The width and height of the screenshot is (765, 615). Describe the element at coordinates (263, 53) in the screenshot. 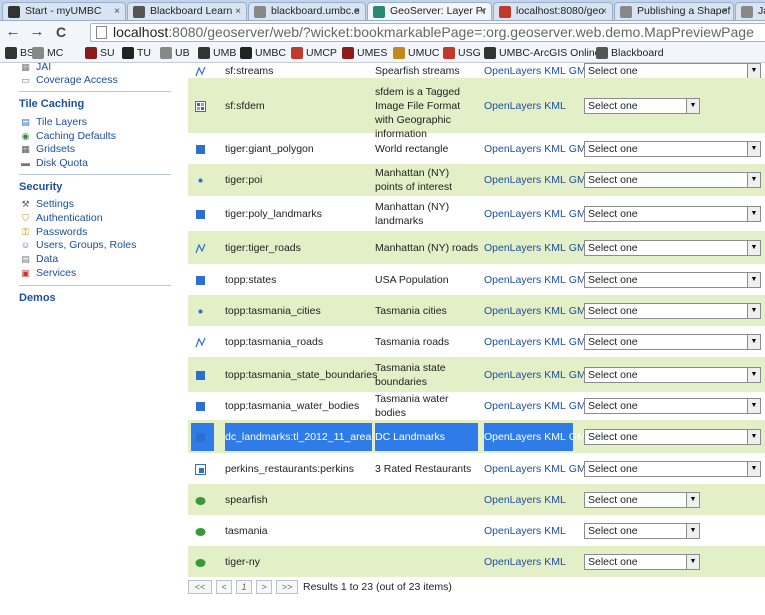

I see `bookmark-item: UMBC` at that location.